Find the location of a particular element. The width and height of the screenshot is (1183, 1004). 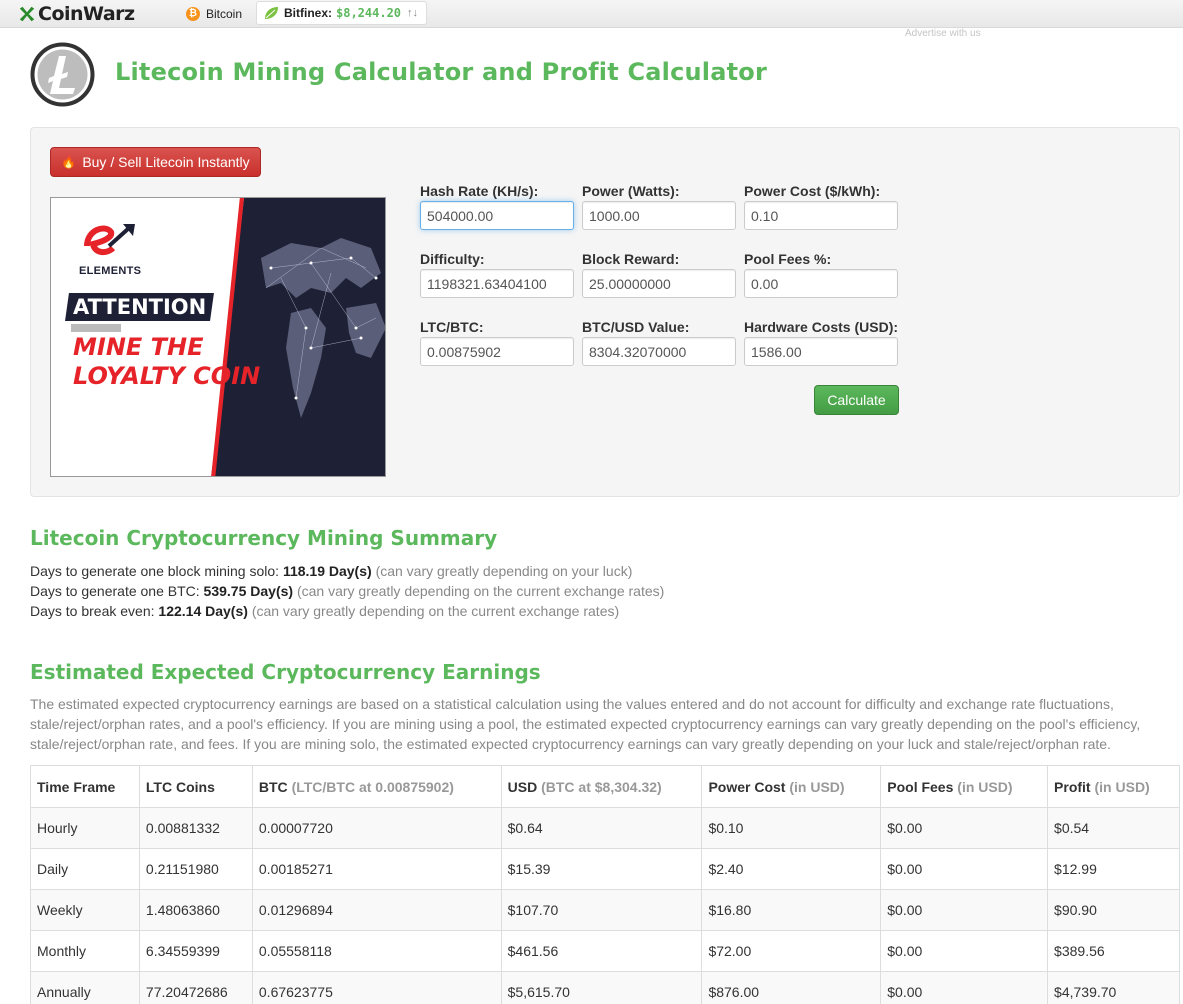

cell-profit: $4,739.70 is located at coordinates (1113, 987).